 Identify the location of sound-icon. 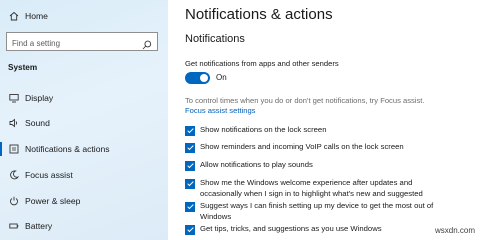
(14, 123).